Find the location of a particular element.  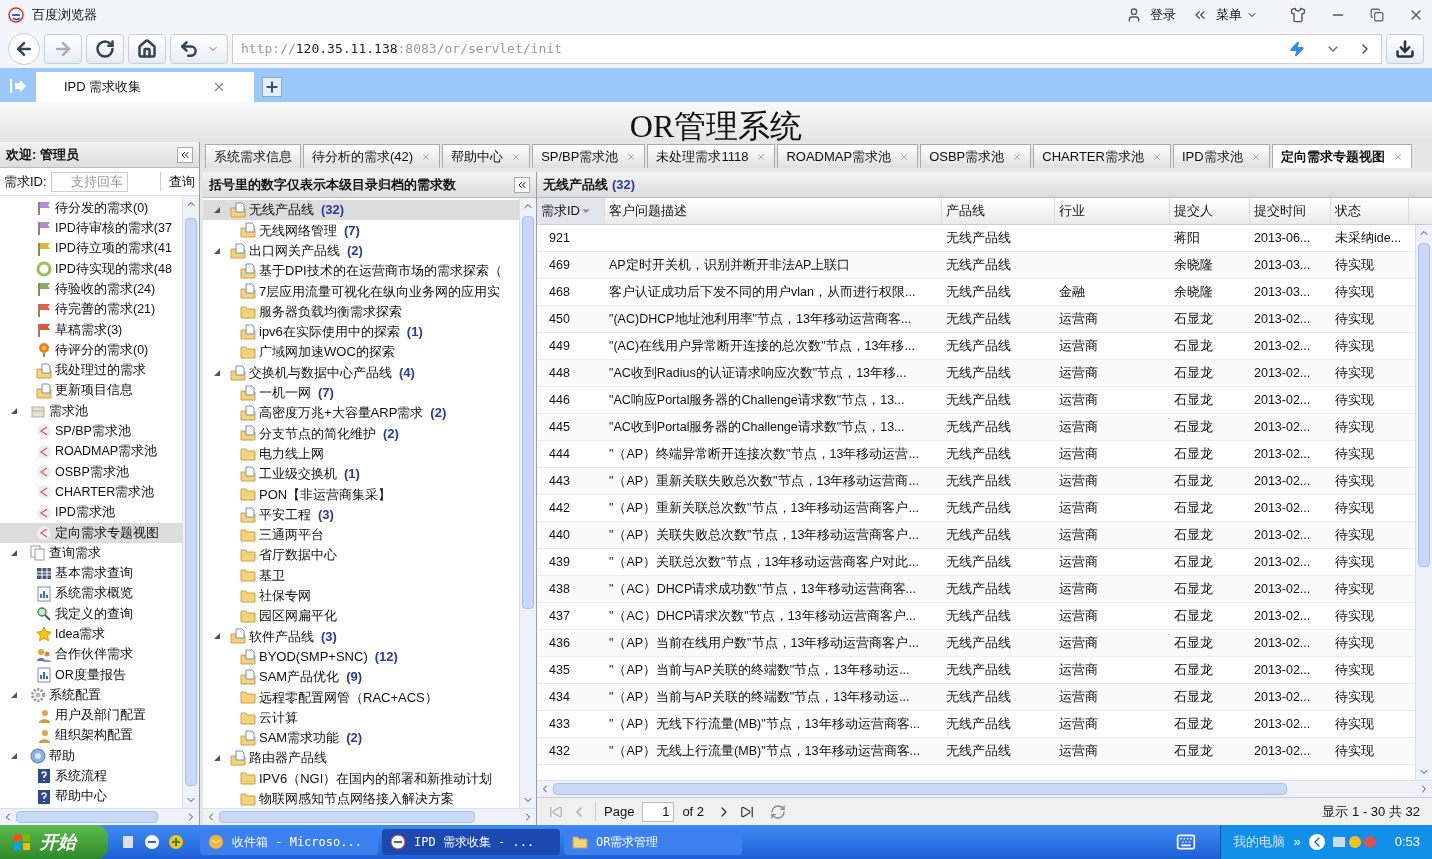

tree-item: 物联网感知节点网络接入解决方案 is located at coordinates (361, 798).